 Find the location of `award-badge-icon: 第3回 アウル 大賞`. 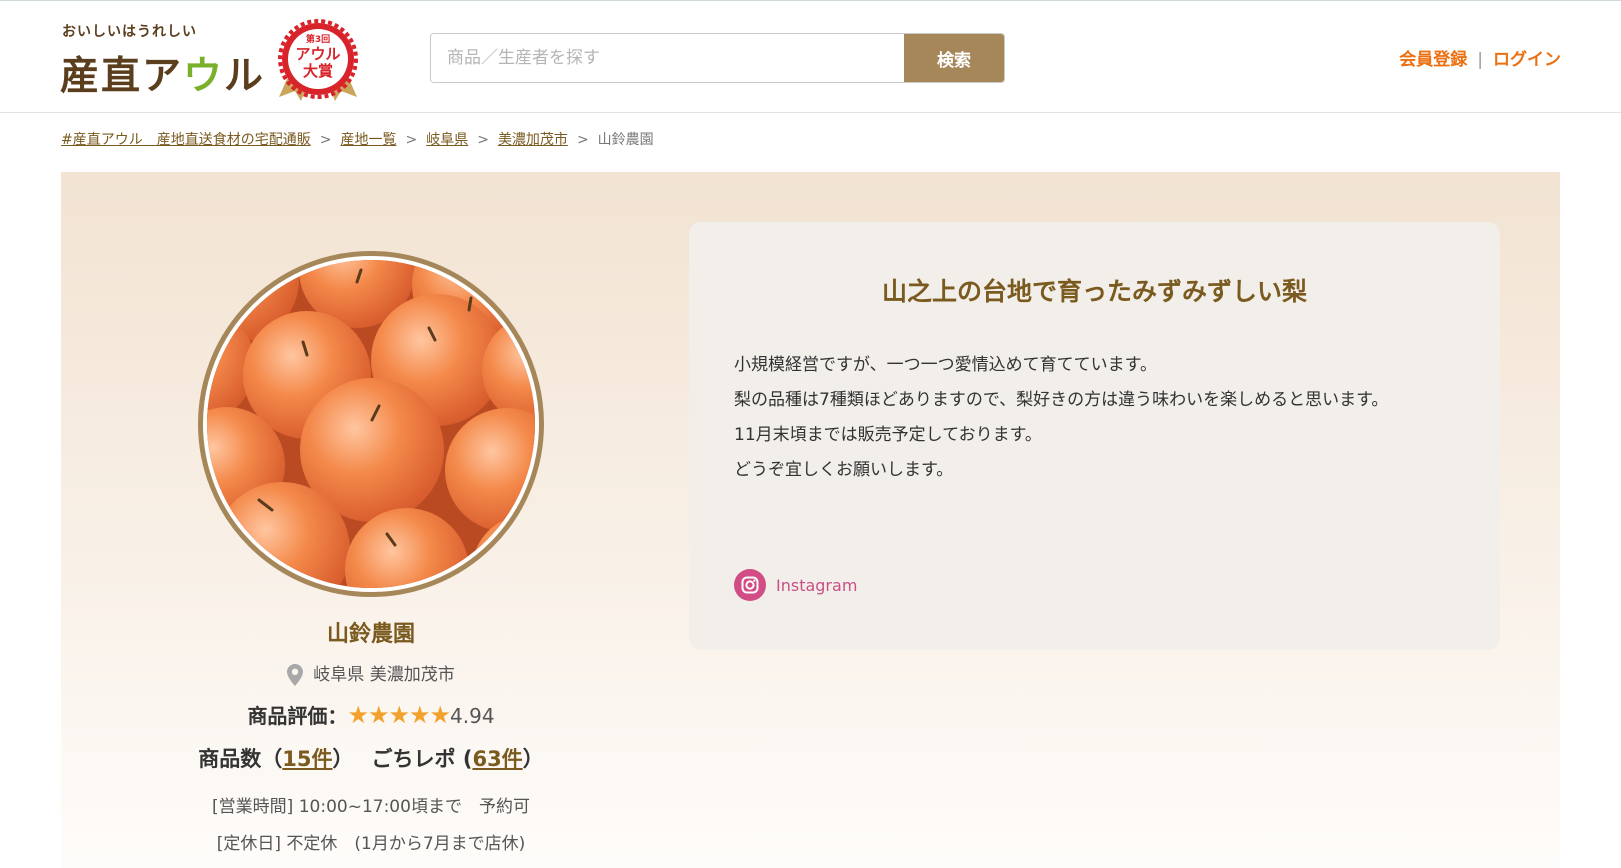

award-badge-icon: 第3回 アウル 大賞 is located at coordinates (318, 60).